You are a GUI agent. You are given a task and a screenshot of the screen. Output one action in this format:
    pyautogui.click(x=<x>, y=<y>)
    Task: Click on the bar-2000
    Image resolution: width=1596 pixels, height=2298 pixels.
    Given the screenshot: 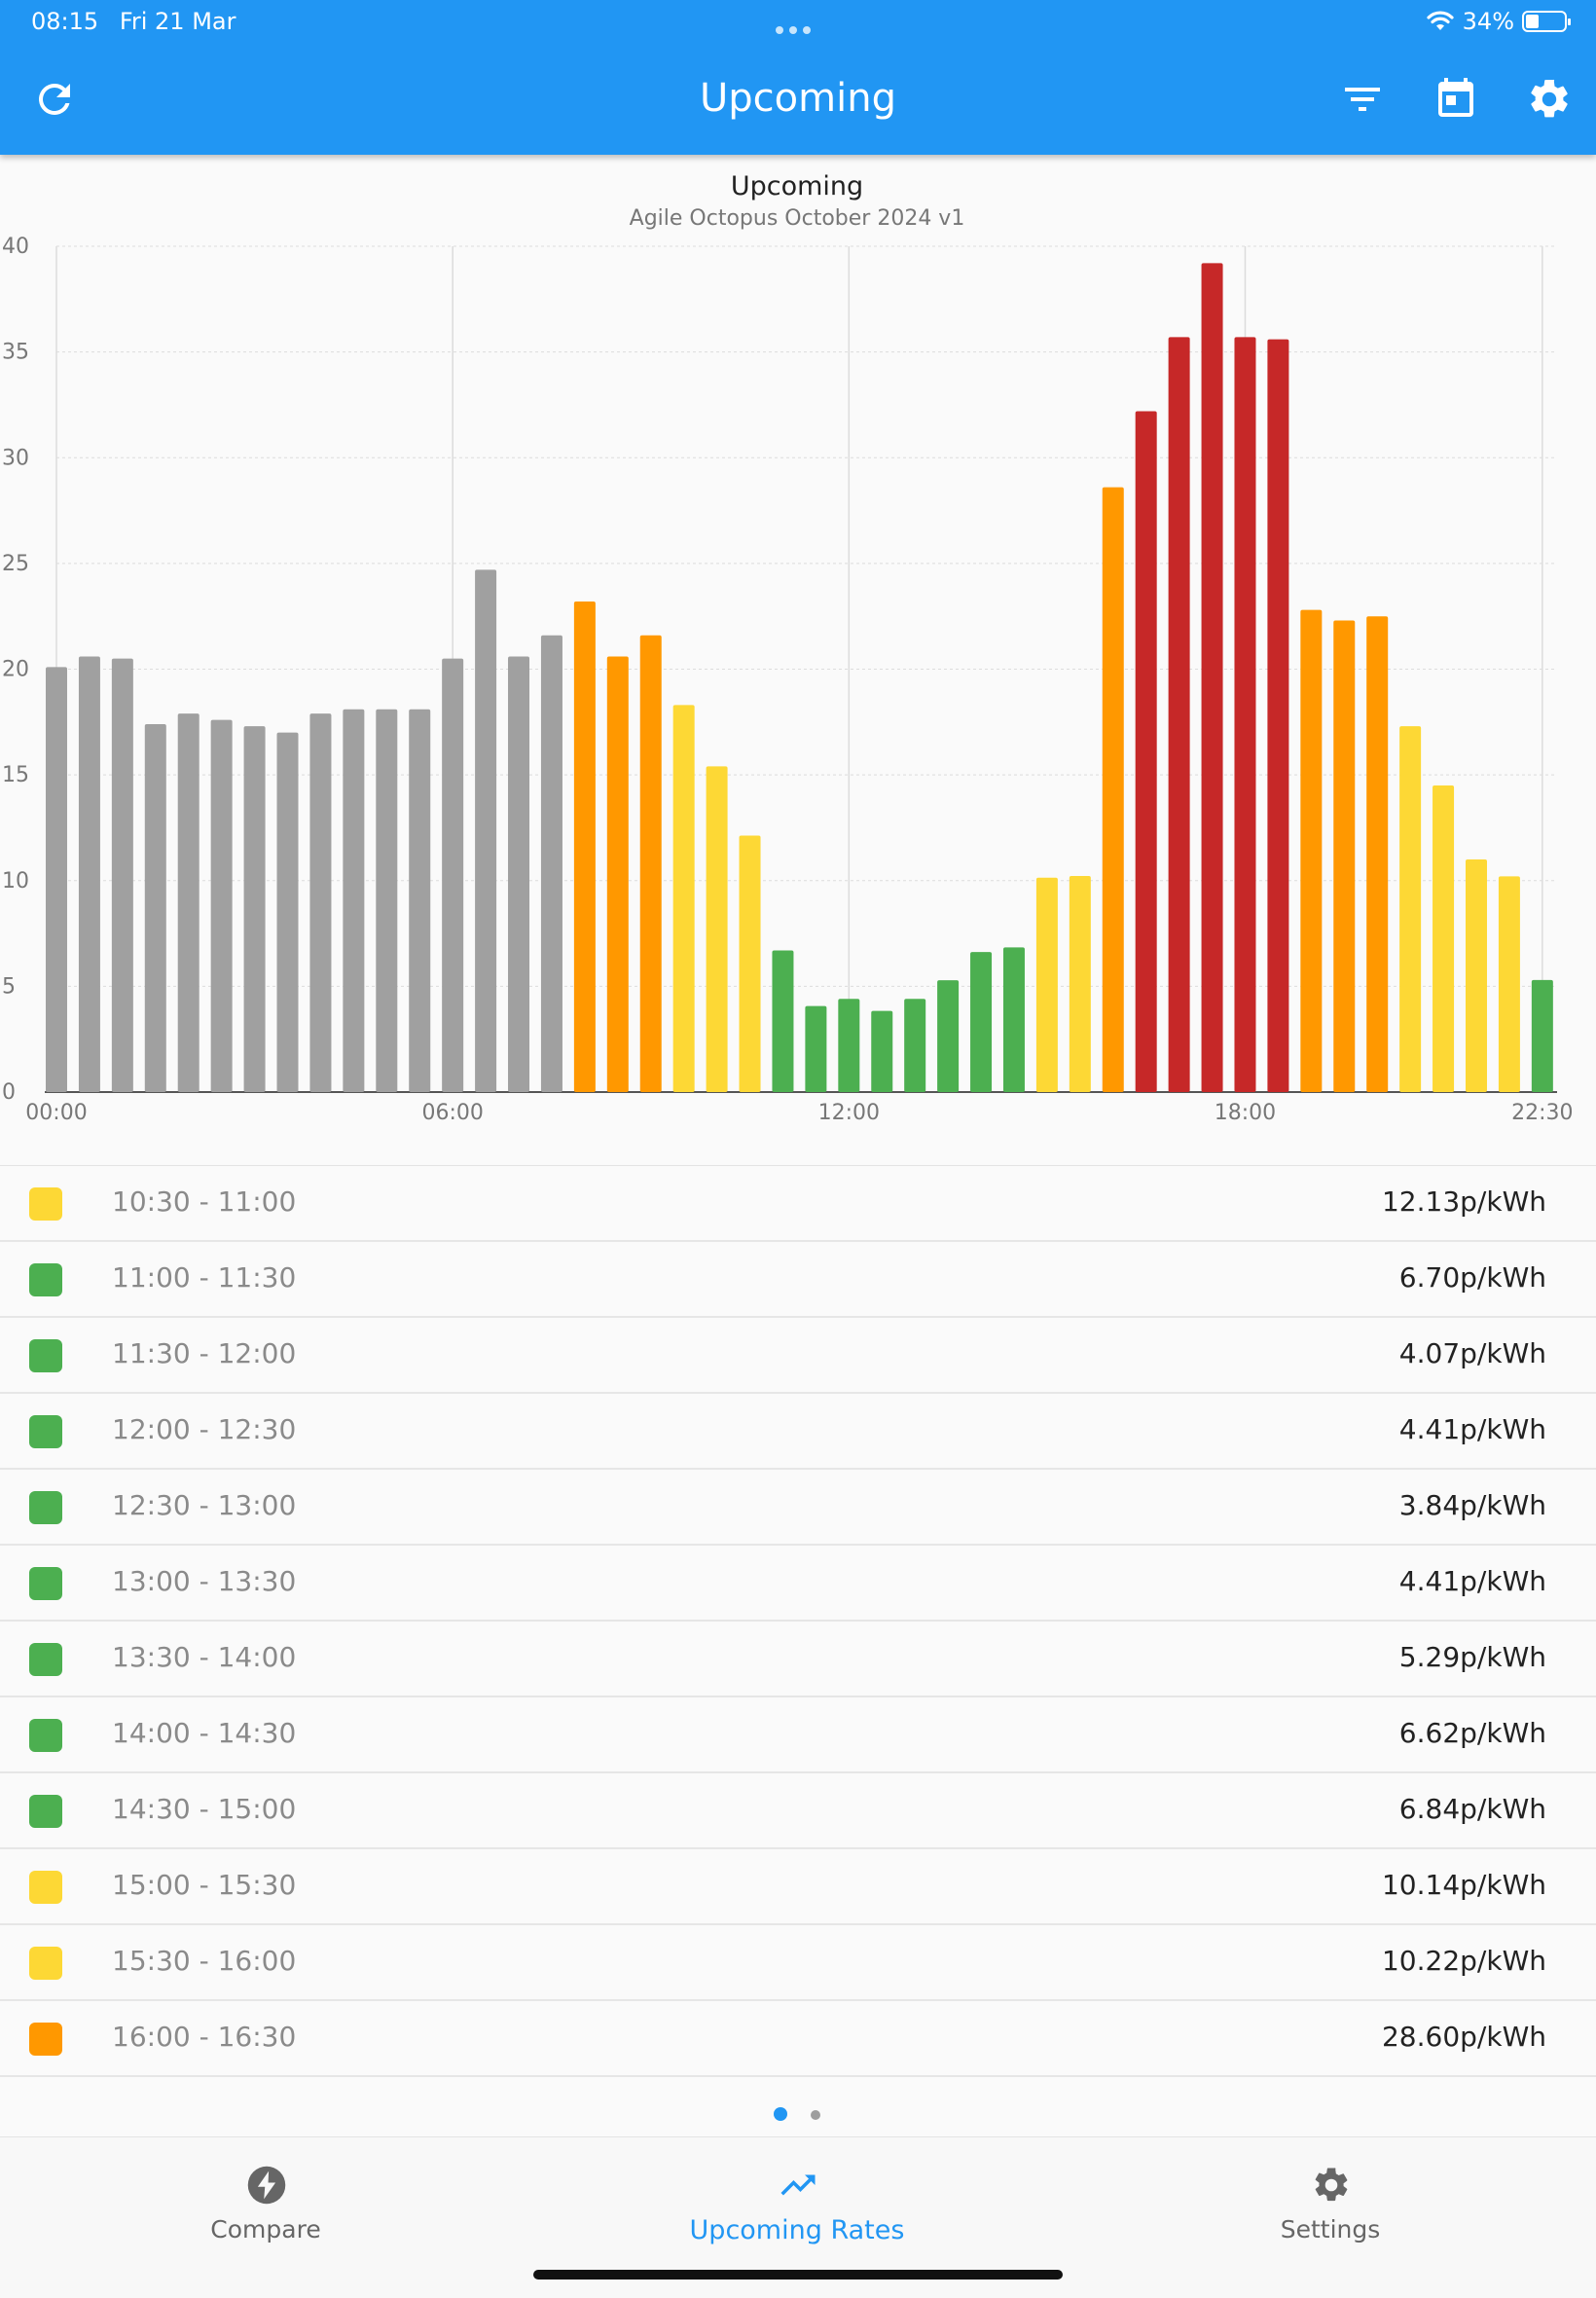 What is the action you would take?
    pyautogui.click(x=1377, y=854)
    